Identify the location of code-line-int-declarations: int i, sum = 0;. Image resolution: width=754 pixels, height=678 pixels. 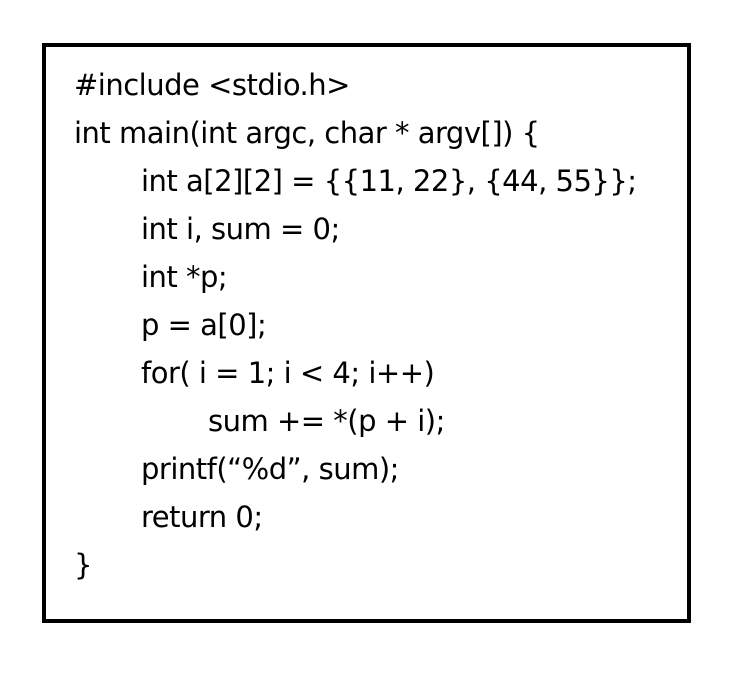
(240, 229).